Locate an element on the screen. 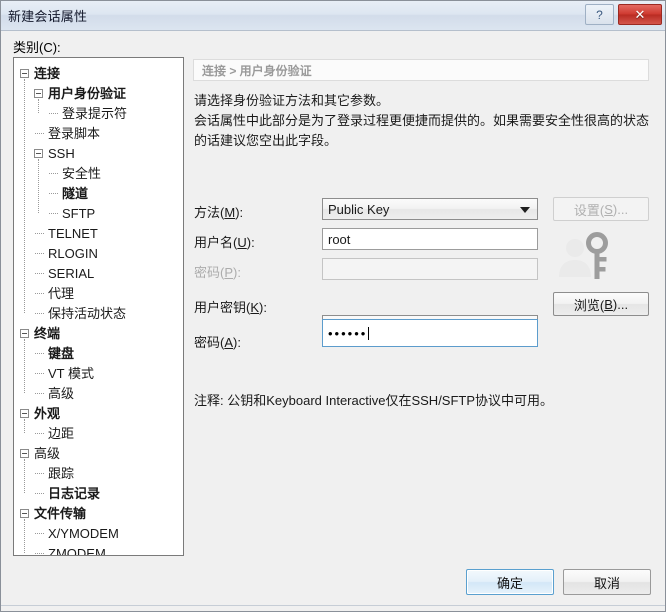  help-icon: ? is located at coordinates (599, 14).